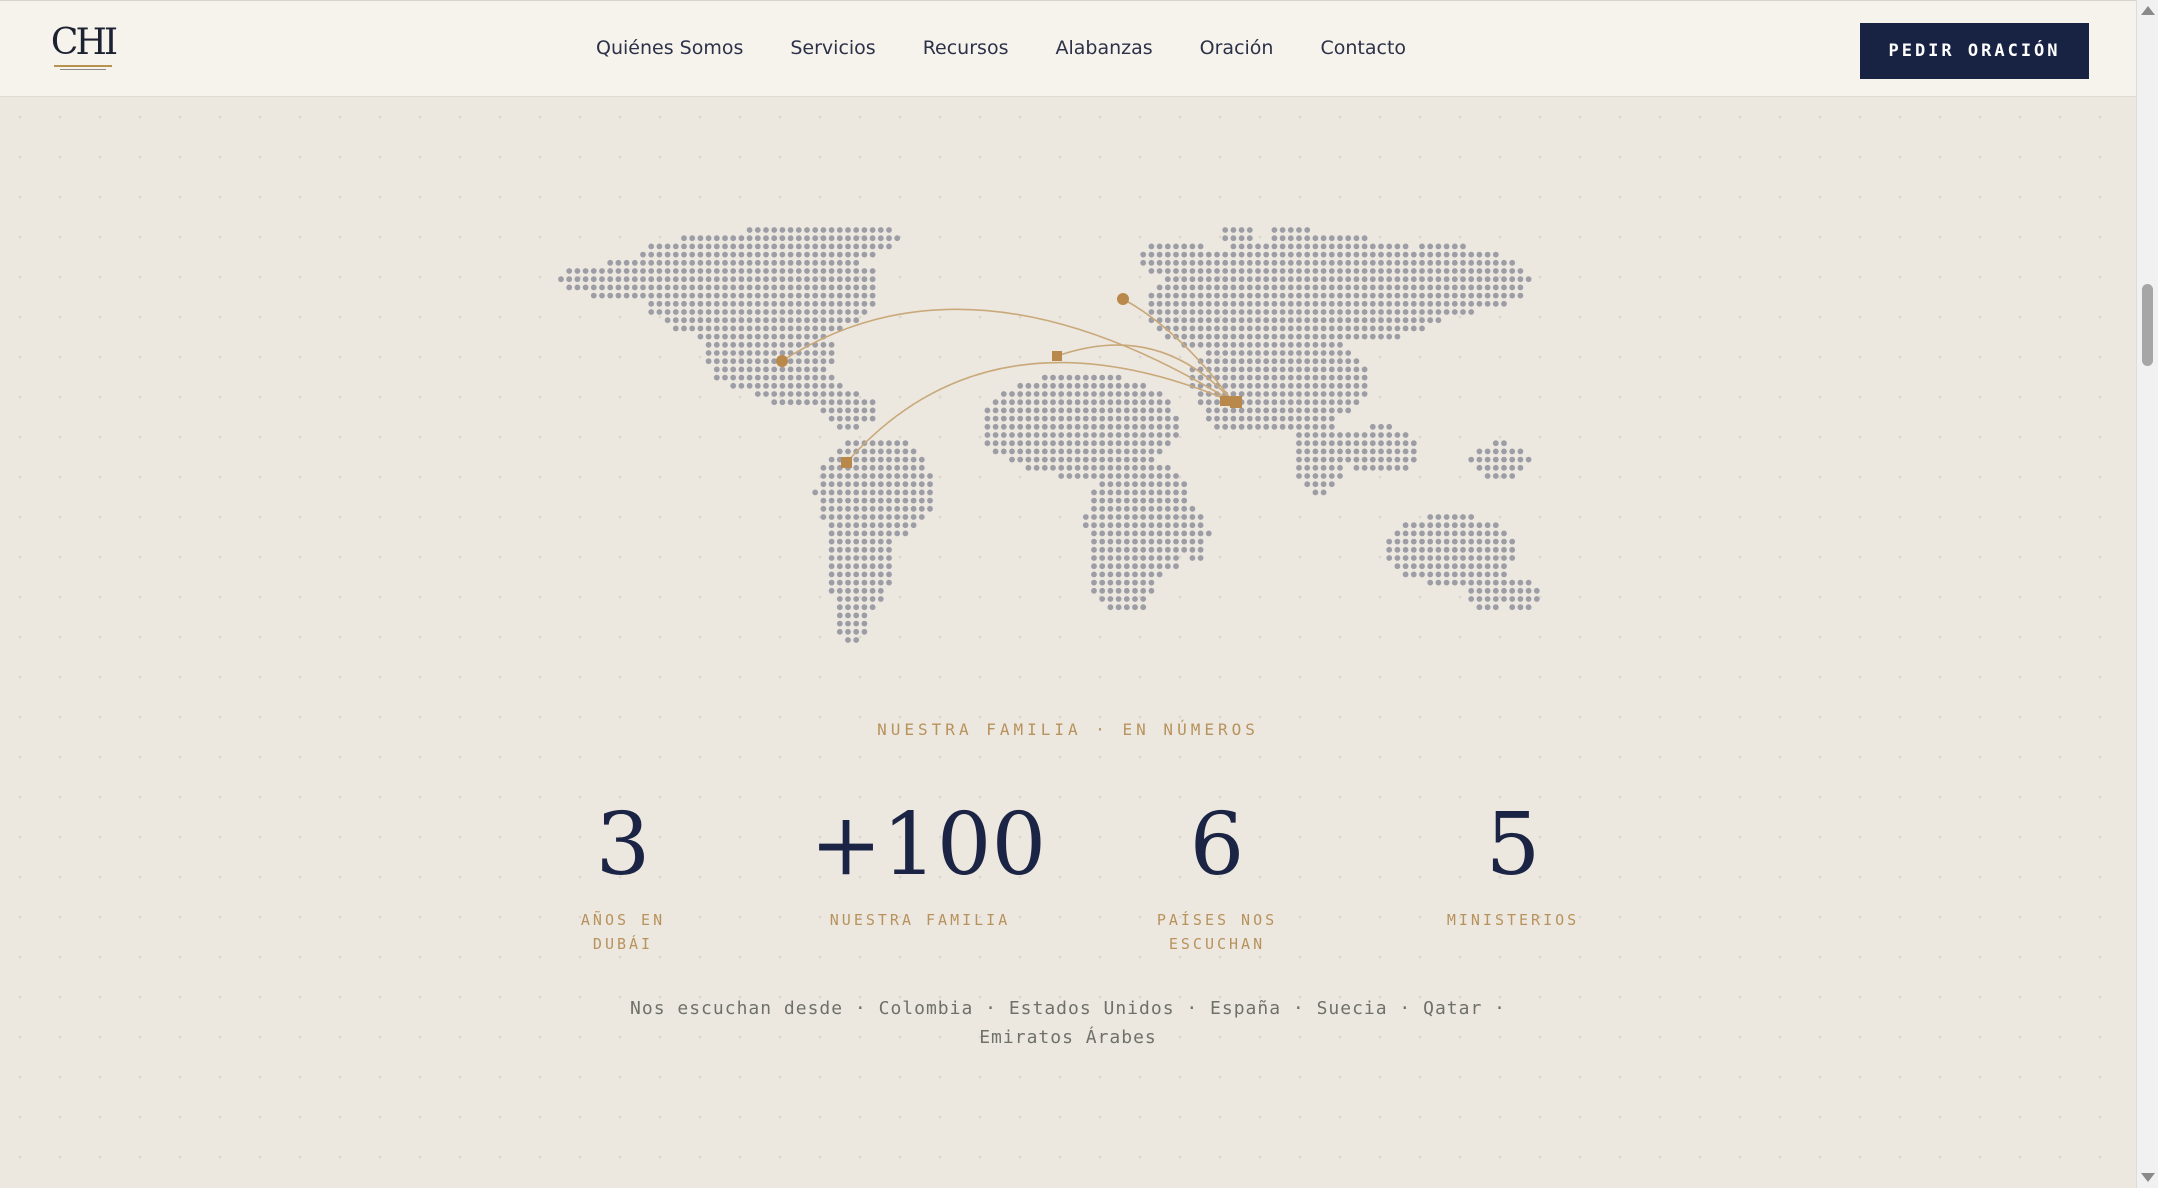  What do you see at coordinates (832, 48) in the screenshot?
I see `nav-servicios: Servicios` at bounding box center [832, 48].